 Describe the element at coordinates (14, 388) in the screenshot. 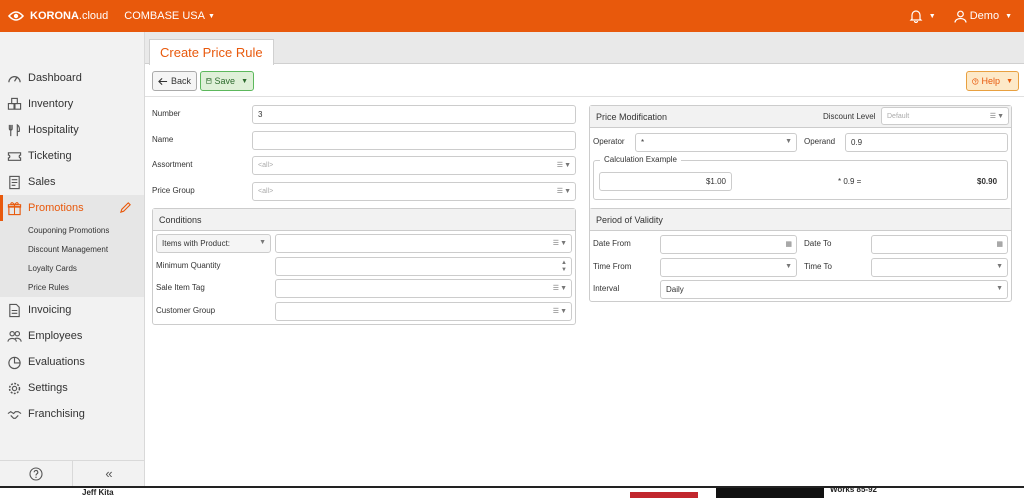

I see `gear-icon` at that location.